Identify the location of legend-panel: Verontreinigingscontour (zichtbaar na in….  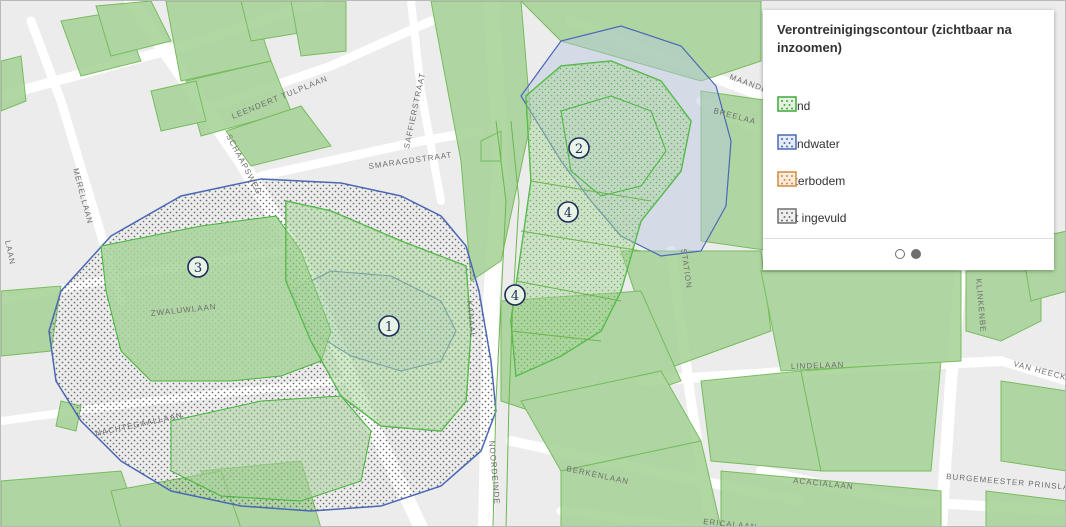
(908, 140).